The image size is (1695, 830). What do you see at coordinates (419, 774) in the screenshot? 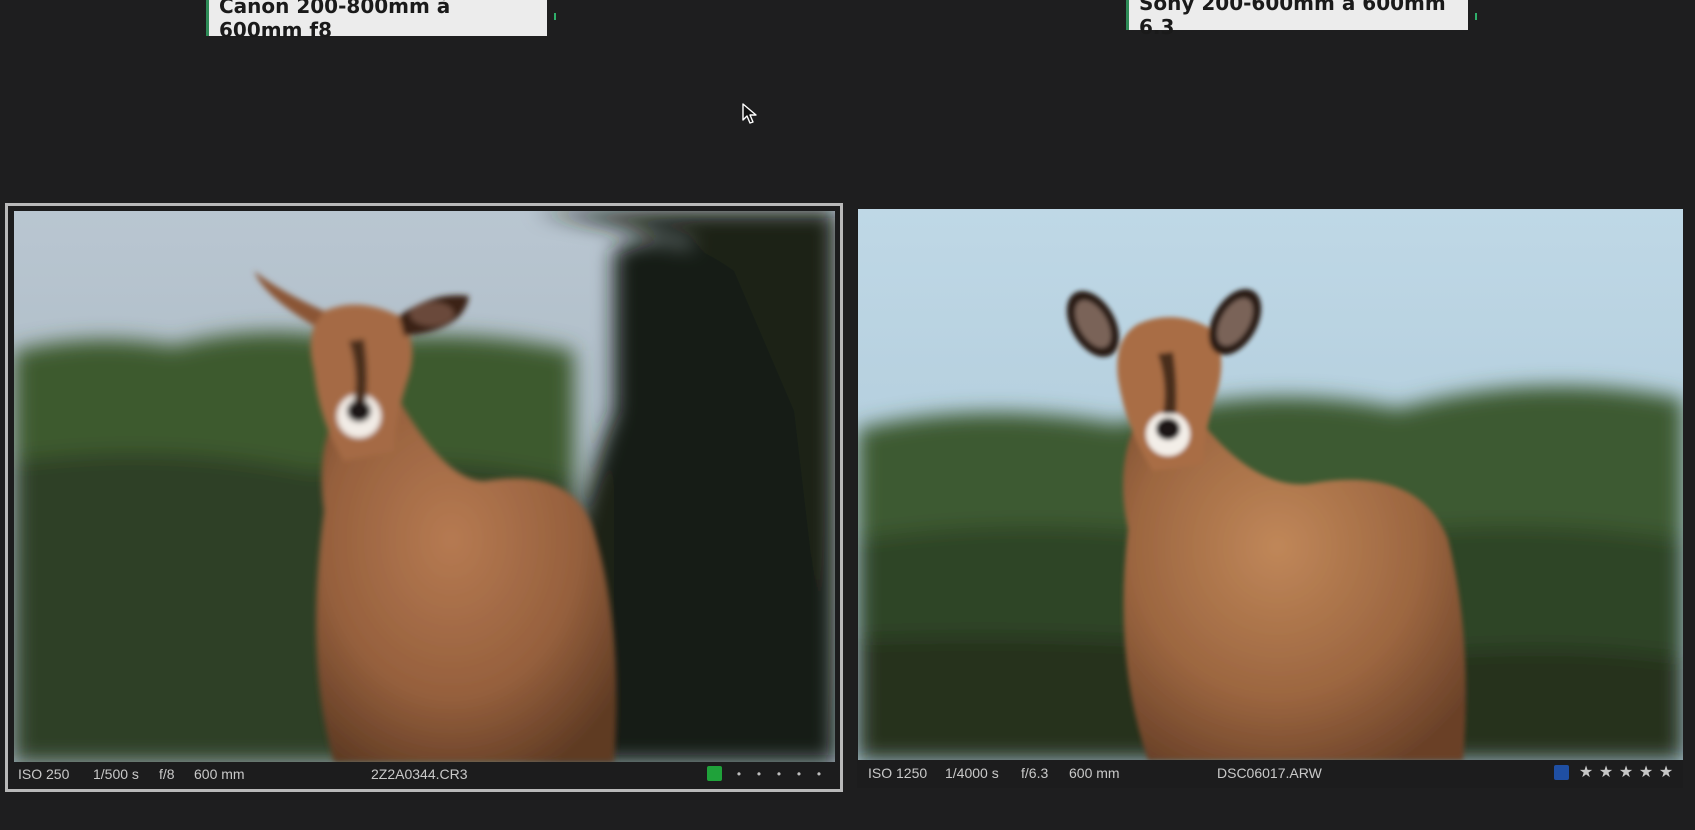
I see `filename: 2Z2A0344.CR3` at bounding box center [419, 774].